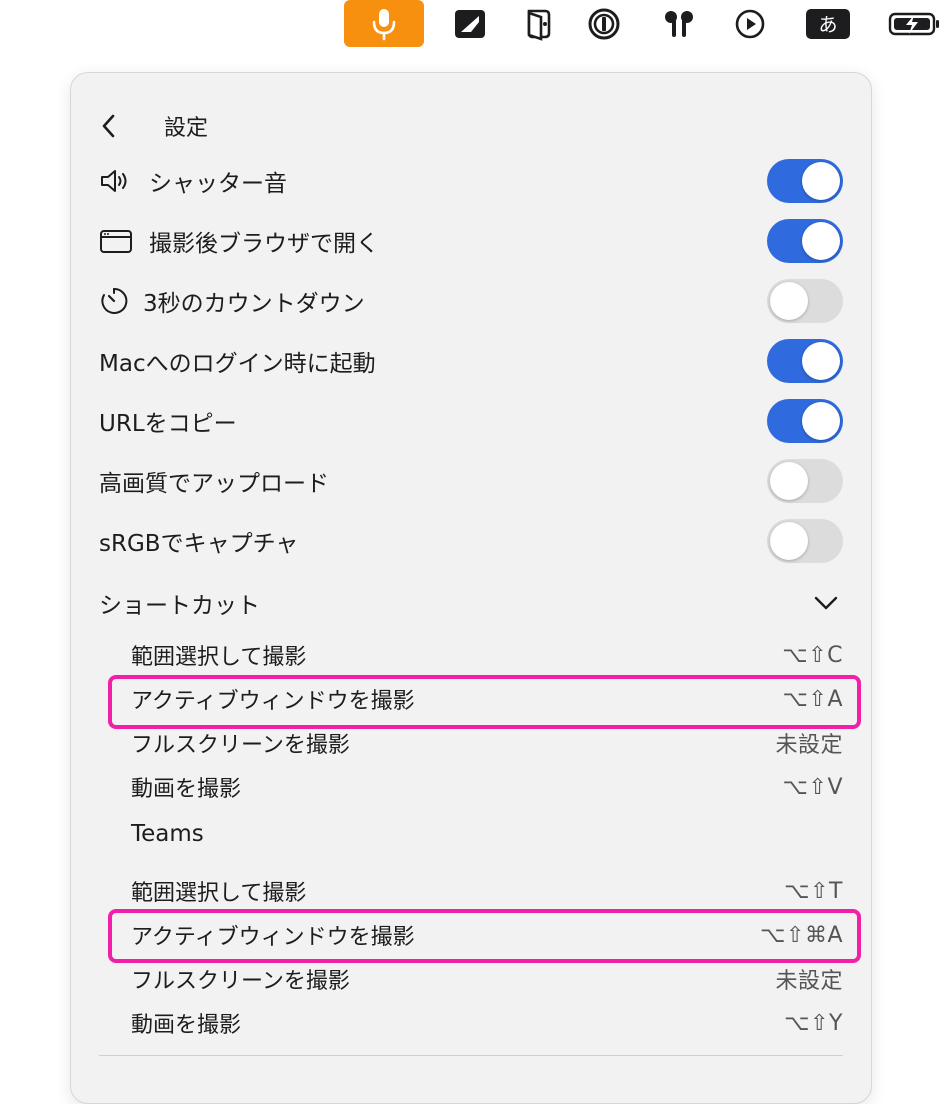  Describe the element at coordinates (812, 787) in the screenshot. I see `shortcut-key: ⌥⇧V` at that location.